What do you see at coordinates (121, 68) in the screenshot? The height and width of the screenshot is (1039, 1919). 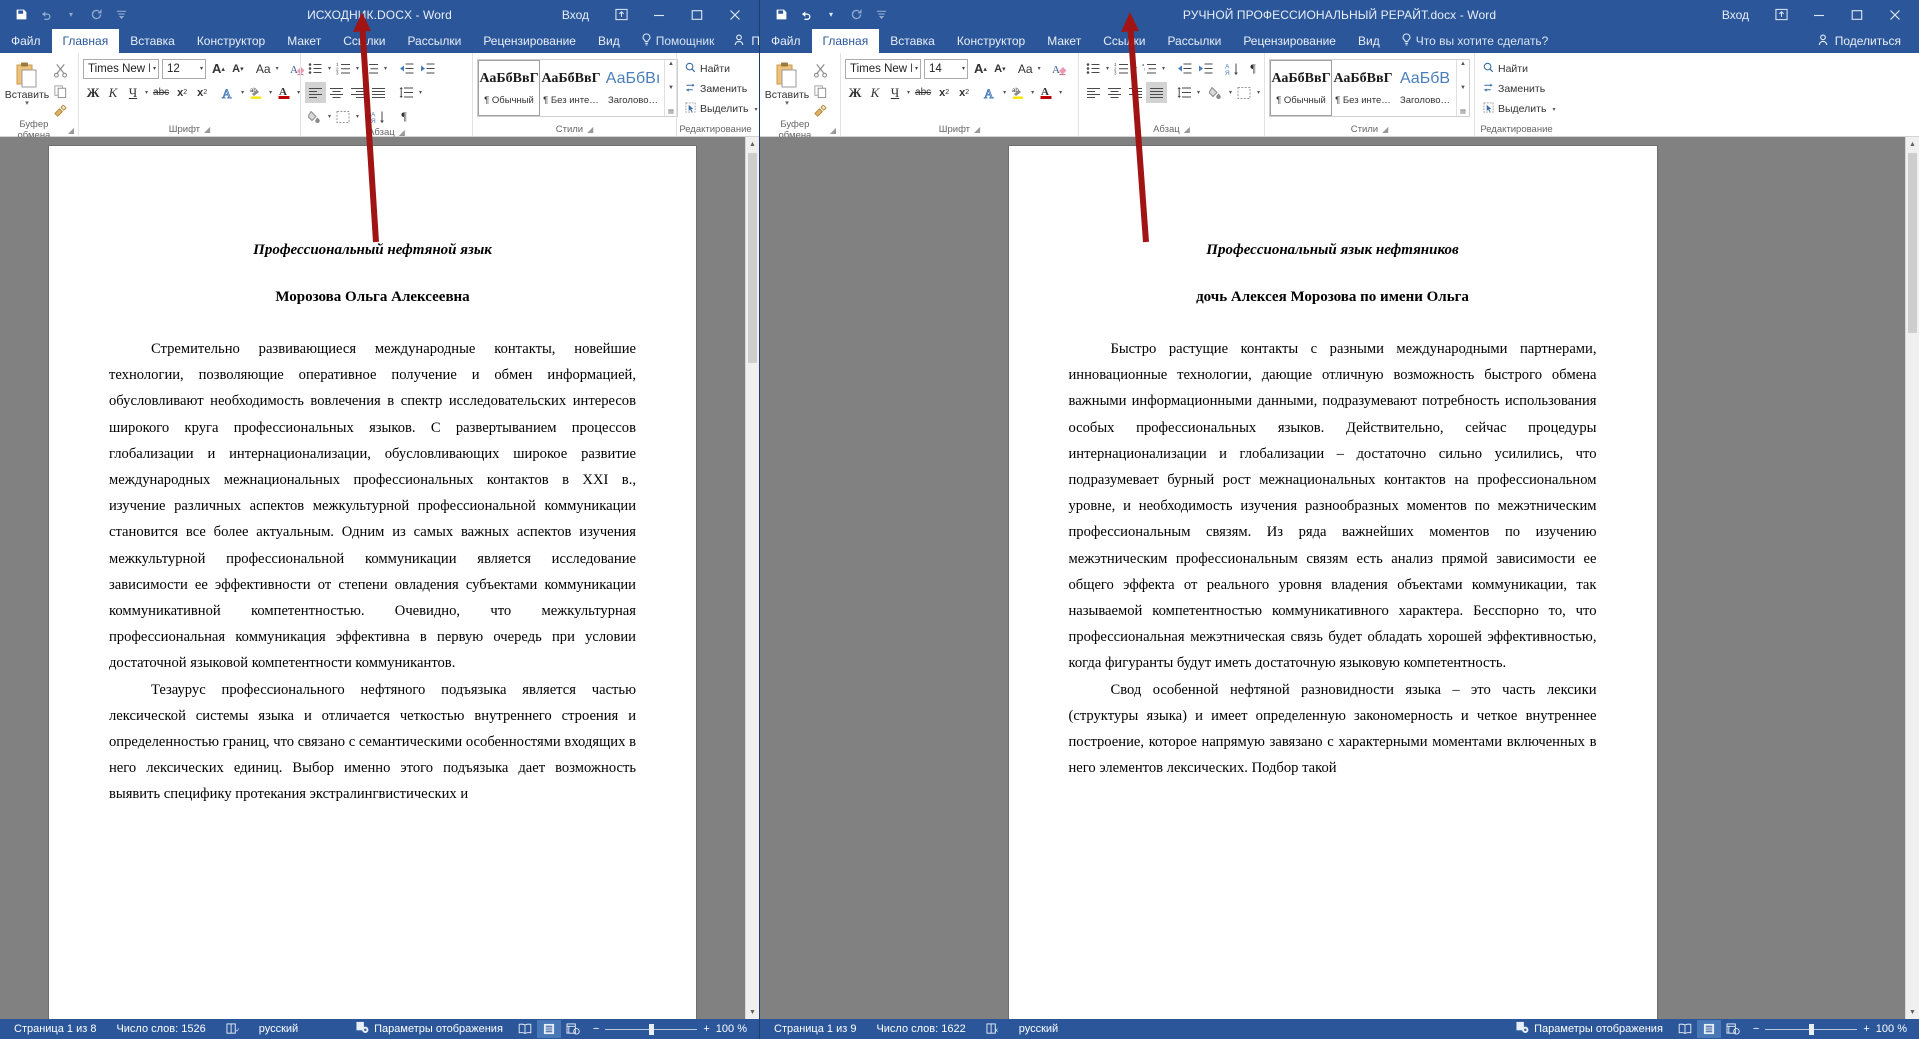 I see `font-name-input: Times New R ▾` at bounding box center [121, 68].